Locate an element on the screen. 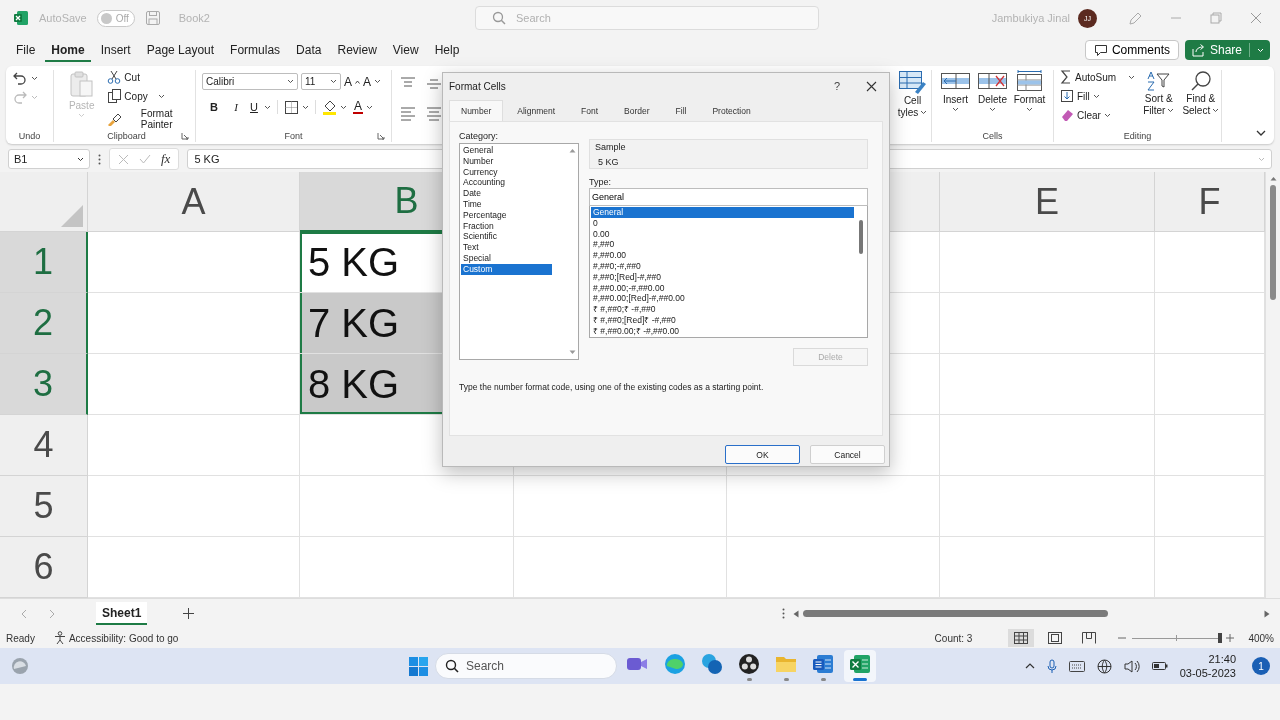 This screenshot has width=1280, height=720. user-name: Jambukiya Jinal is located at coordinates (1030, 18).